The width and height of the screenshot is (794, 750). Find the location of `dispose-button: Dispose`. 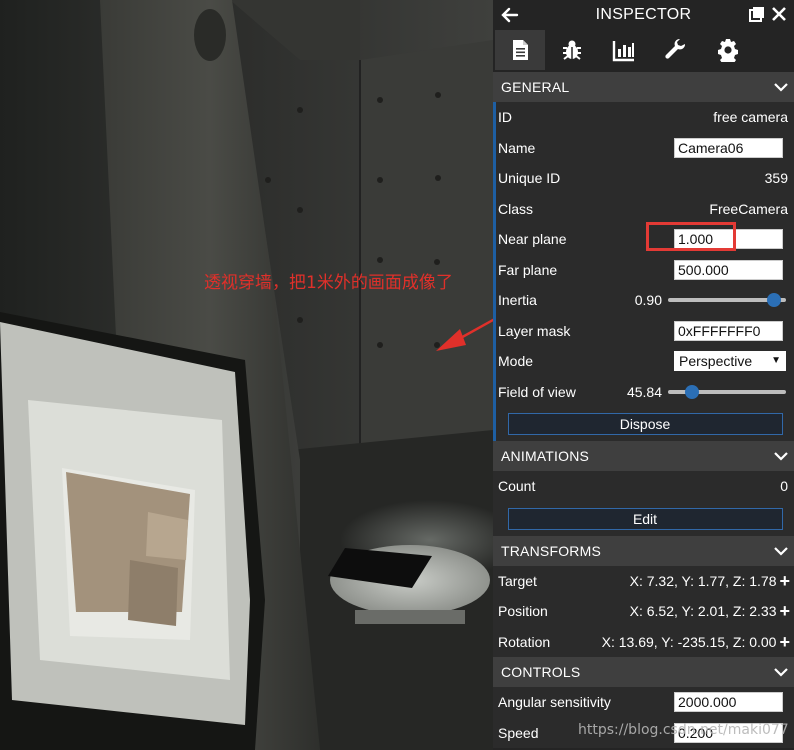

dispose-button: Dispose is located at coordinates (645, 424).